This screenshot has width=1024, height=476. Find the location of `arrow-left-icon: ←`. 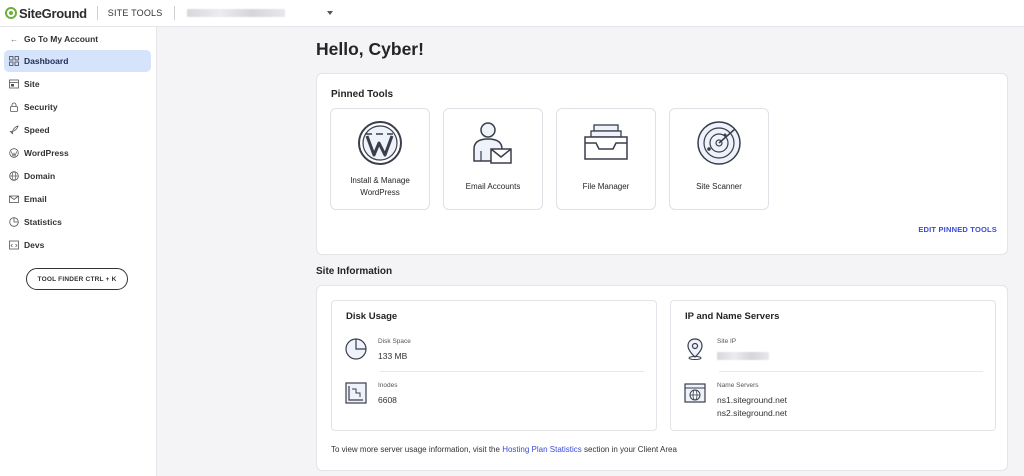

arrow-left-icon: ← is located at coordinates (14, 39).